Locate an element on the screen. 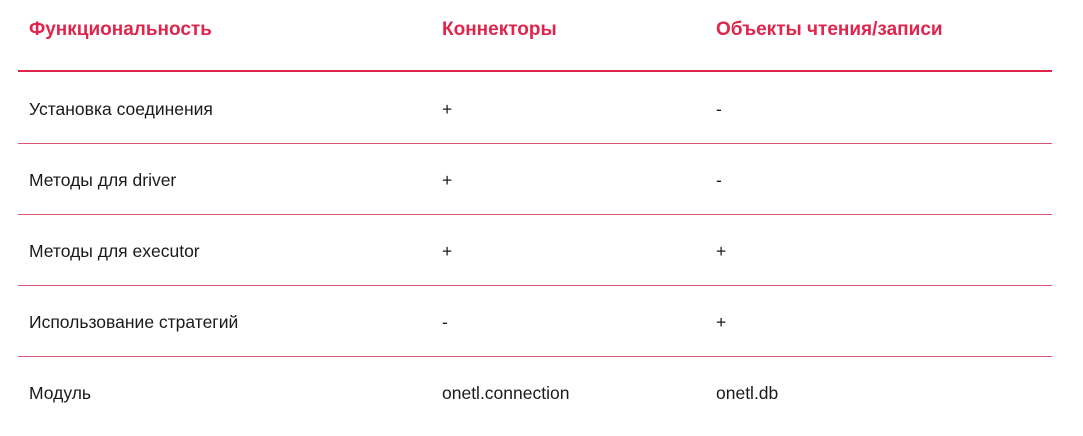  cell-functionality: Использование стратегий is located at coordinates (134, 322).